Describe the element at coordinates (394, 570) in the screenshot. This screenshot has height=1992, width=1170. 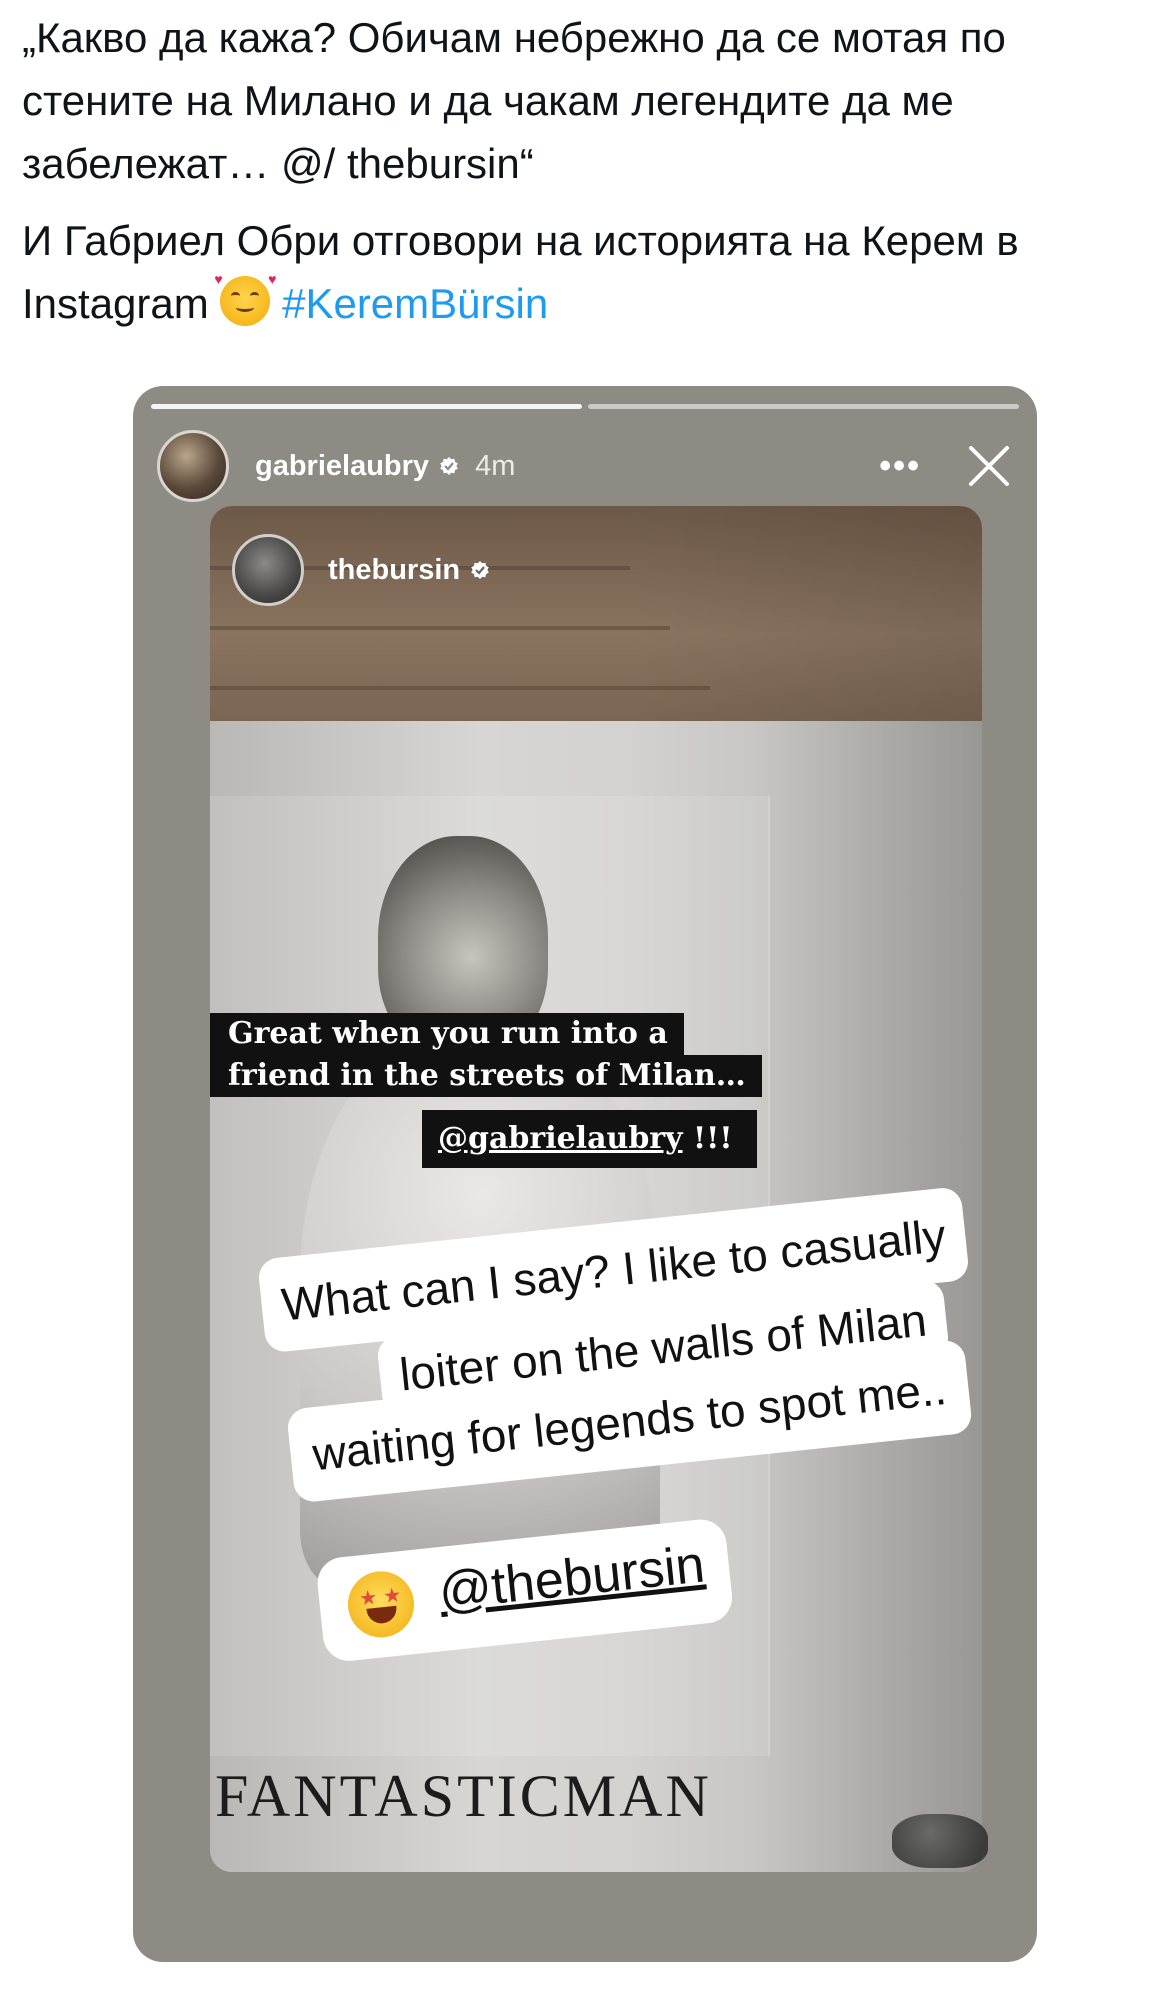
I see `shared-story-username: thebursin` at that location.